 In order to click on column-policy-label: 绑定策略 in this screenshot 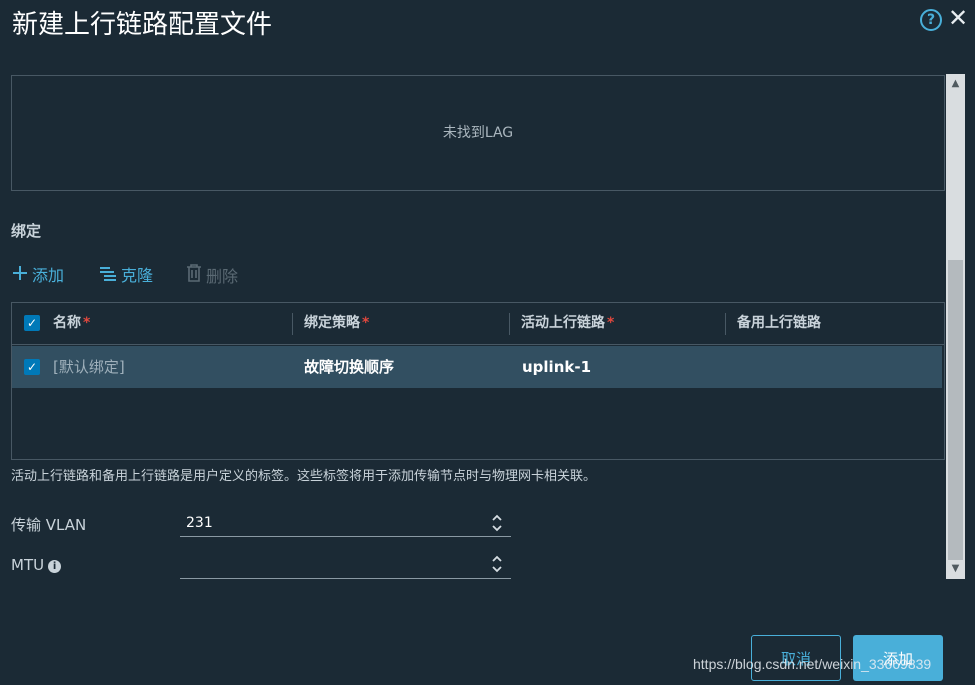, I will do `click(332, 323)`.